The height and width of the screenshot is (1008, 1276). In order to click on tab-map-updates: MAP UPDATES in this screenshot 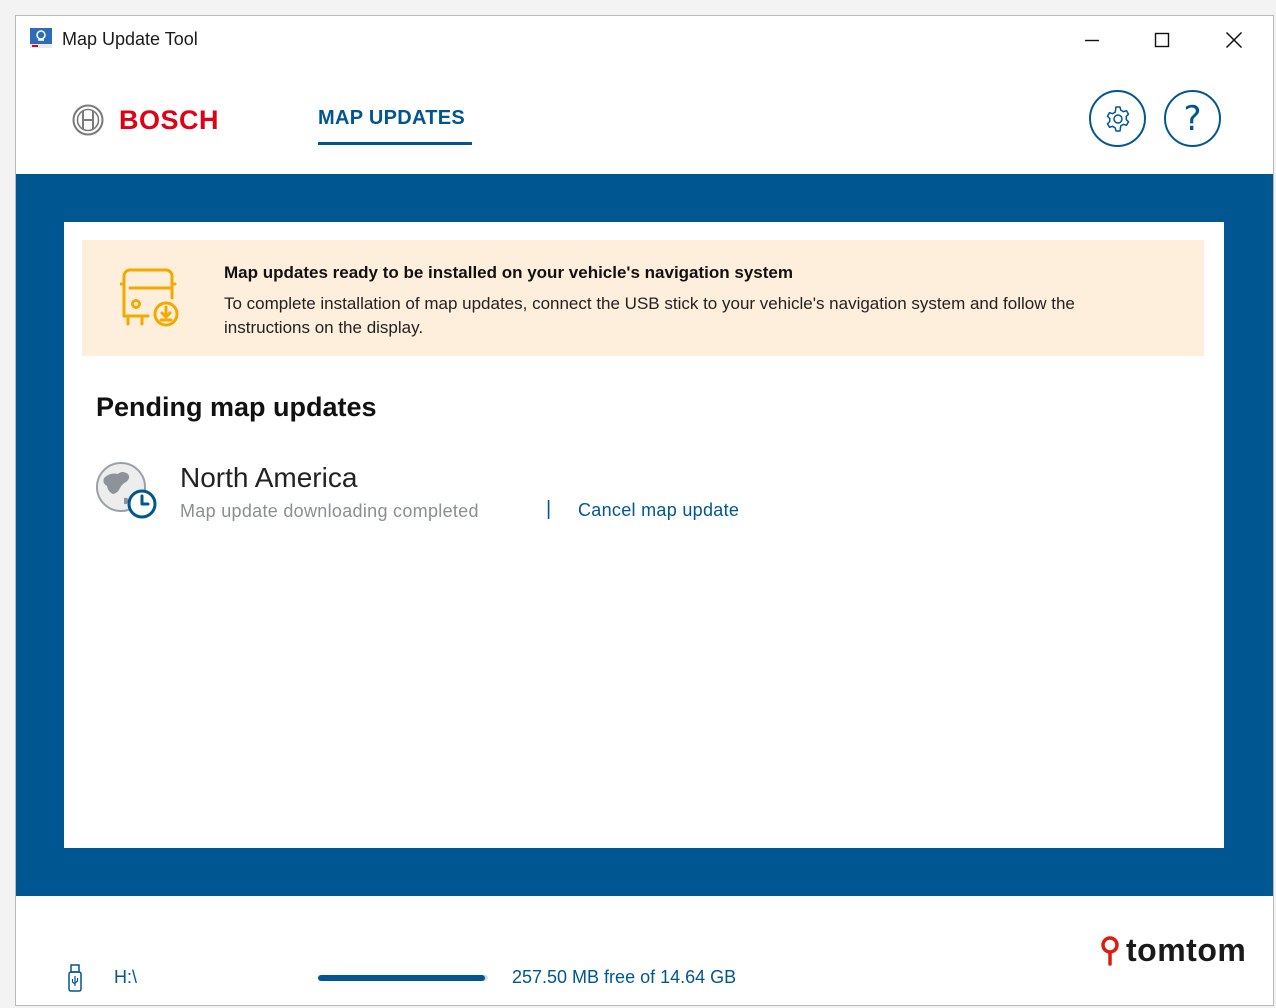, I will do `click(391, 118)`.